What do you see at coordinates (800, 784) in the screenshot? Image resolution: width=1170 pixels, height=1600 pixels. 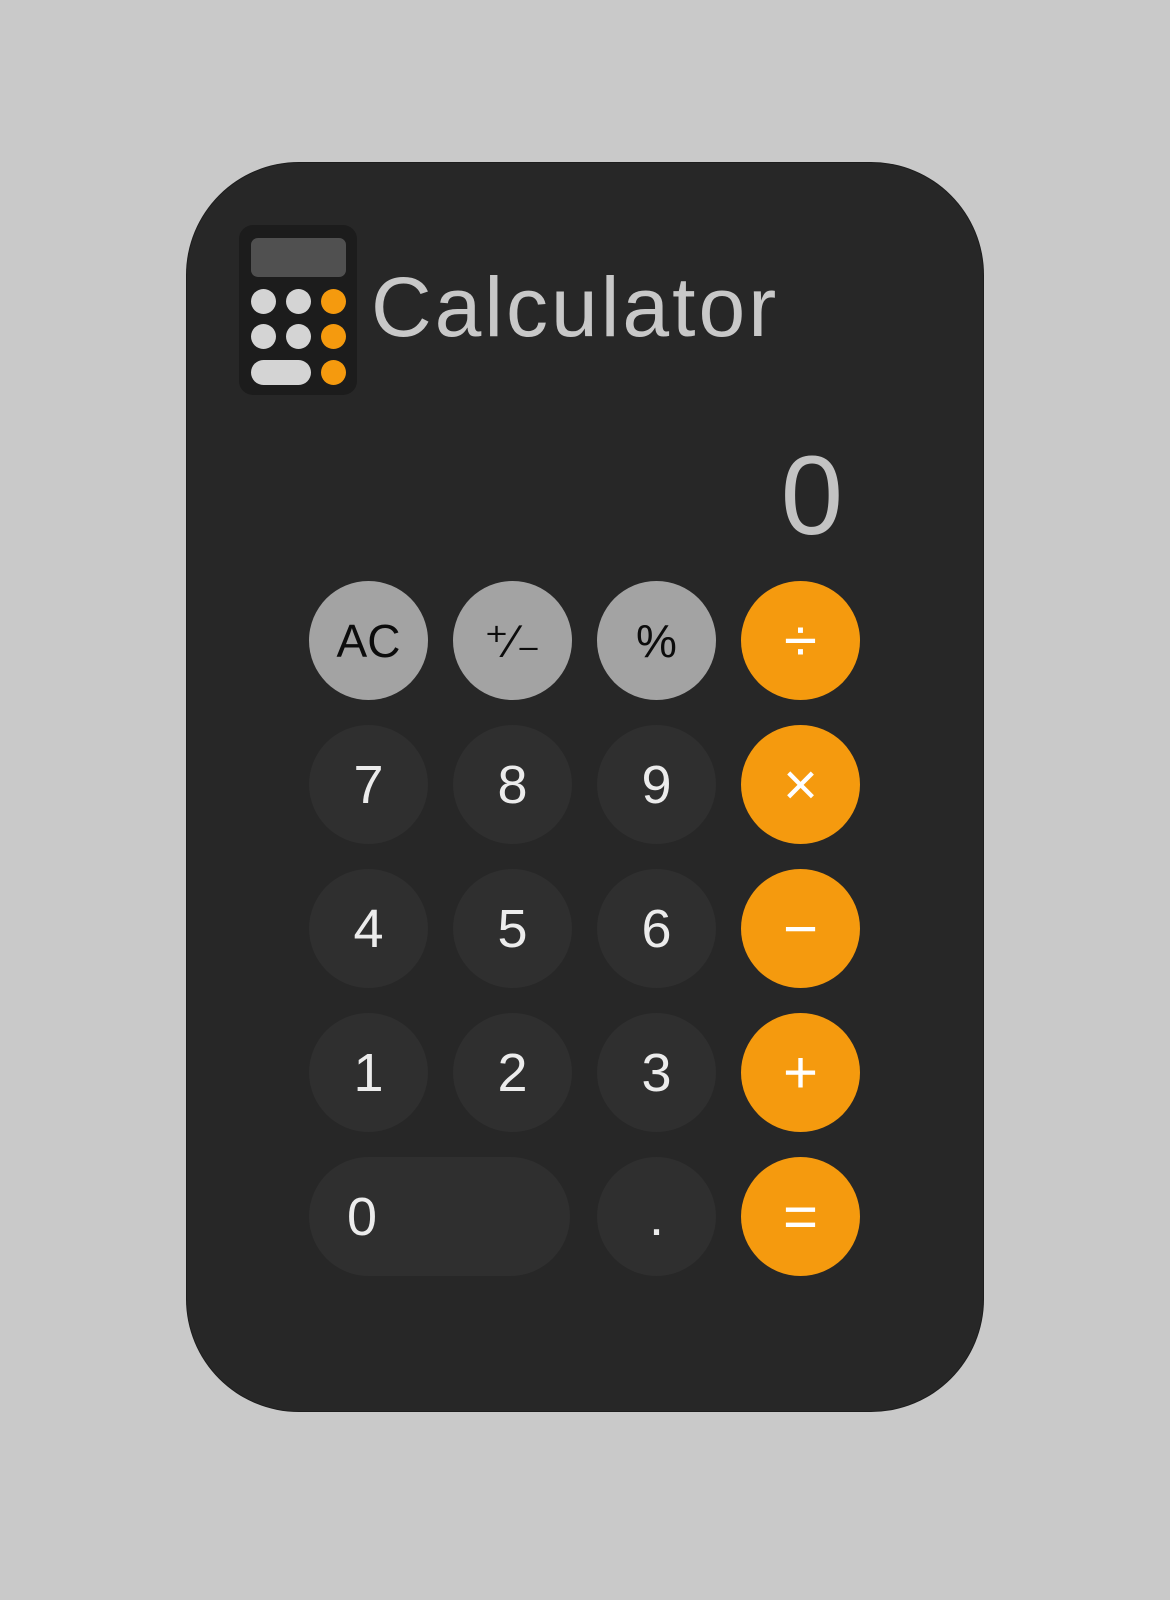 I see `multiply-button: ×` at bounding box center [800, 784].